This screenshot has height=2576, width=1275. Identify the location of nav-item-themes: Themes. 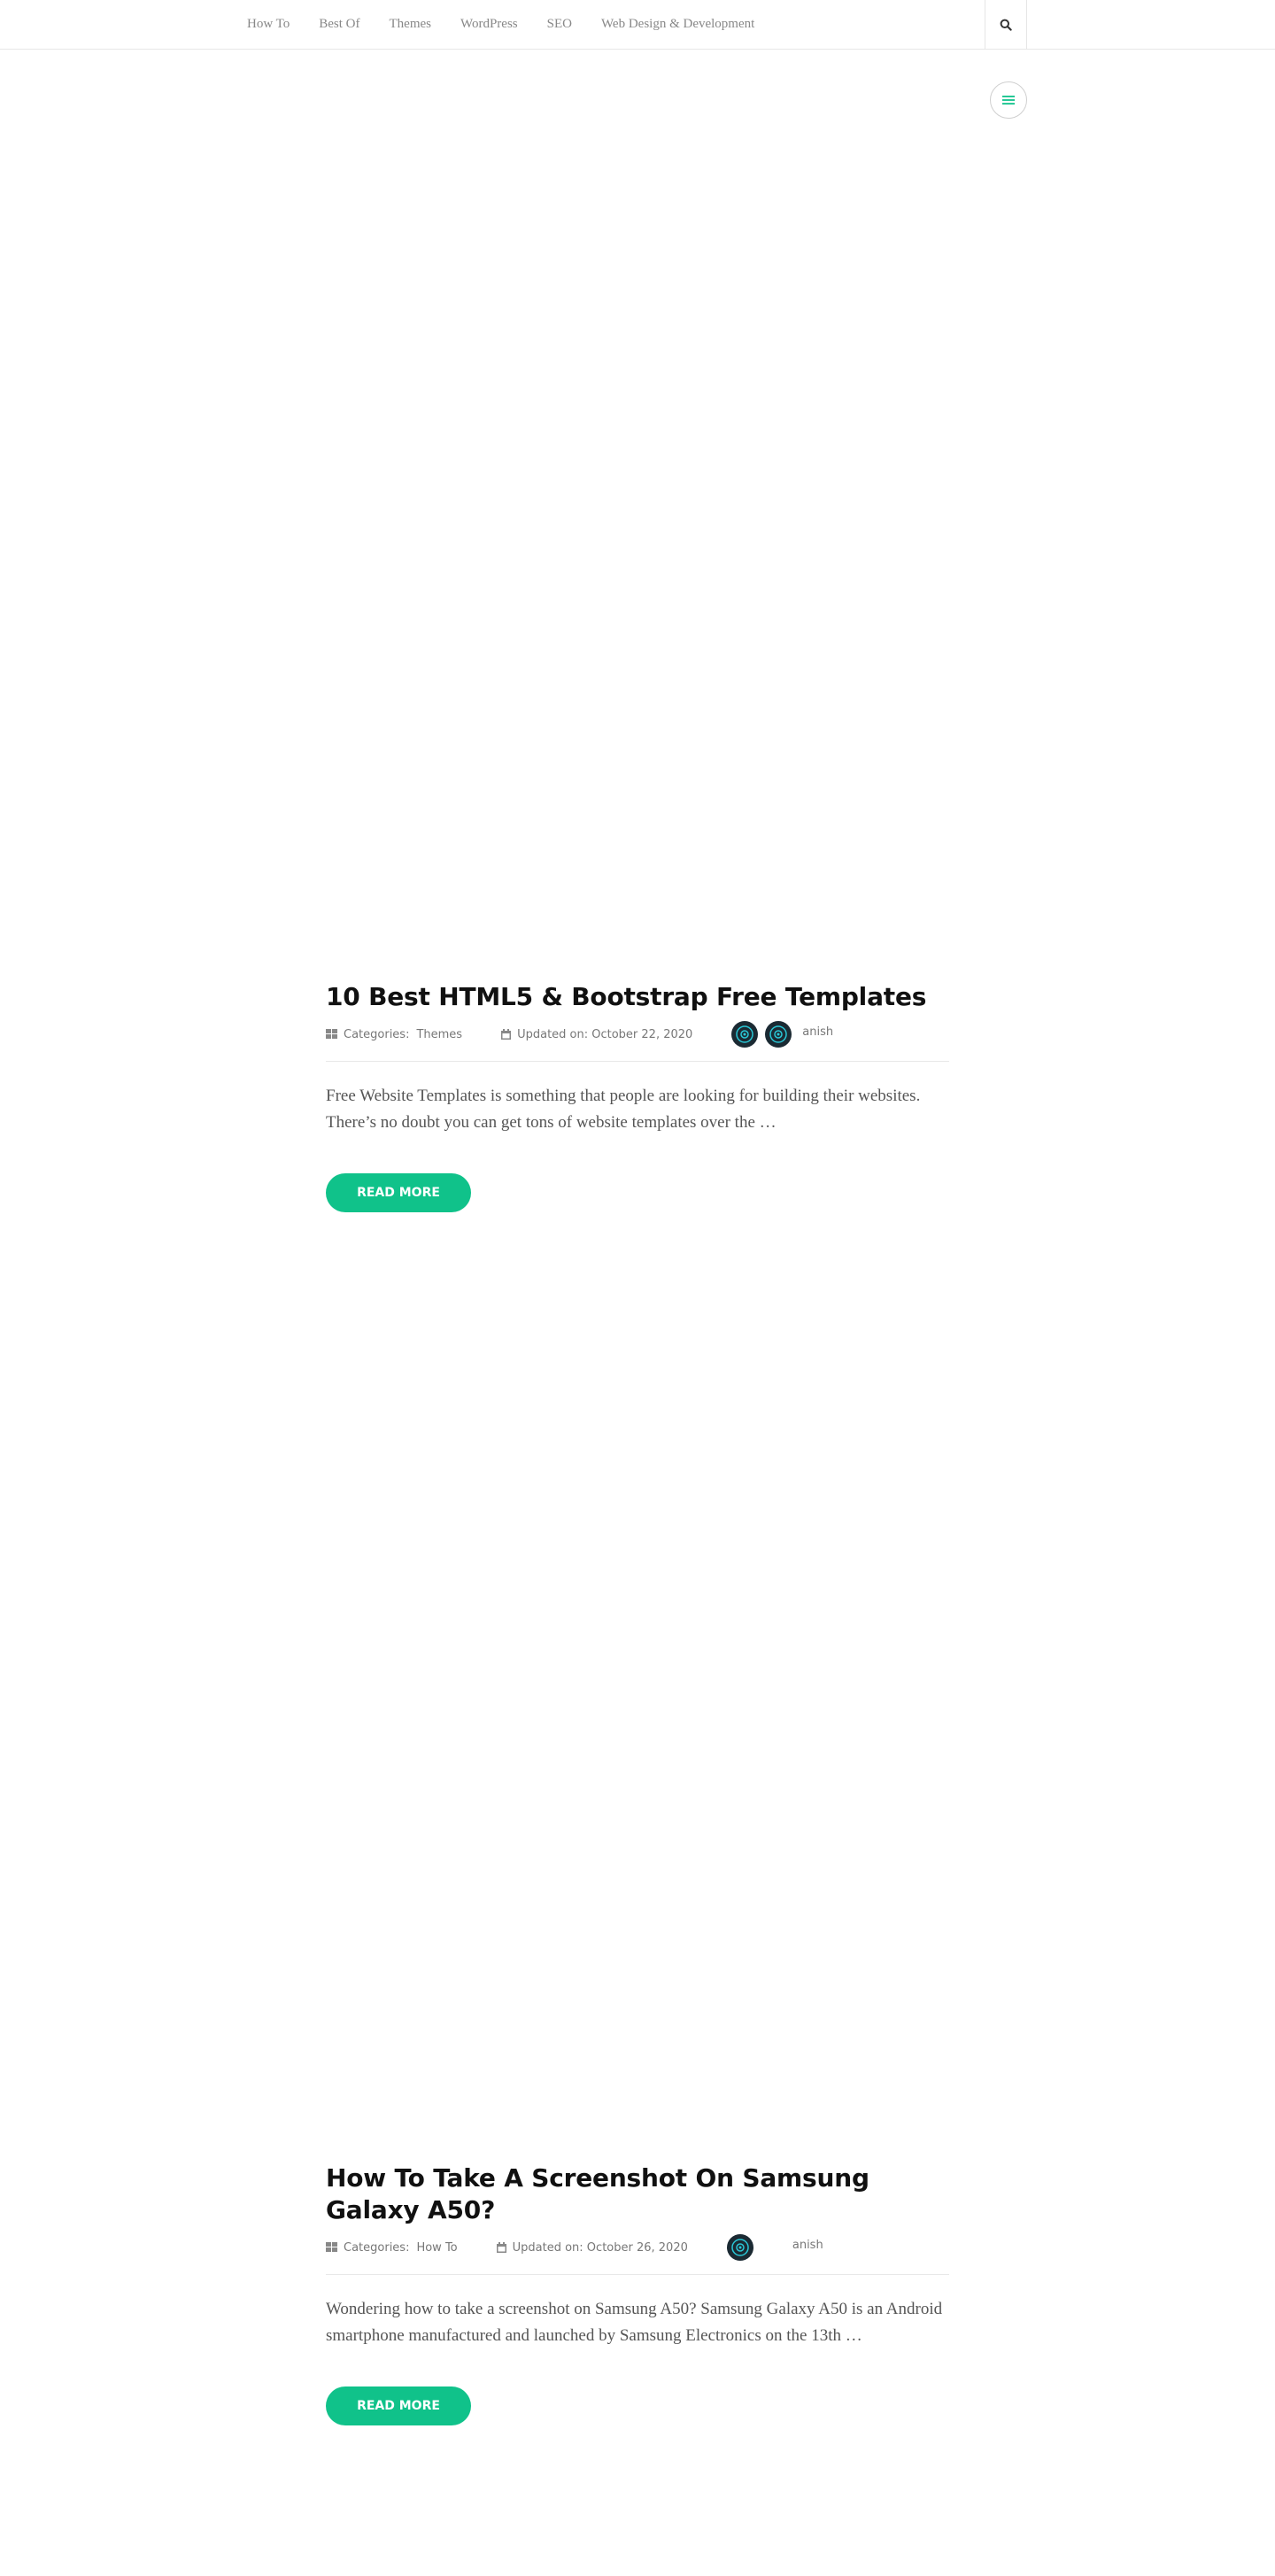
(410, 24).